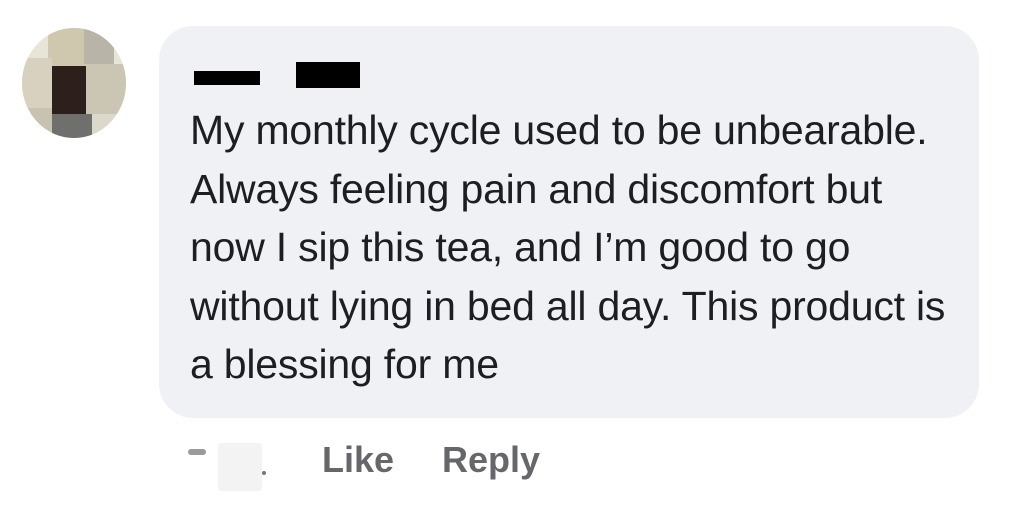 The image size is (1024, 507). What do you see at coordinates (277, 73) in the screenshot?
I see `author-name-redacted` at bounding box center [277, 73].